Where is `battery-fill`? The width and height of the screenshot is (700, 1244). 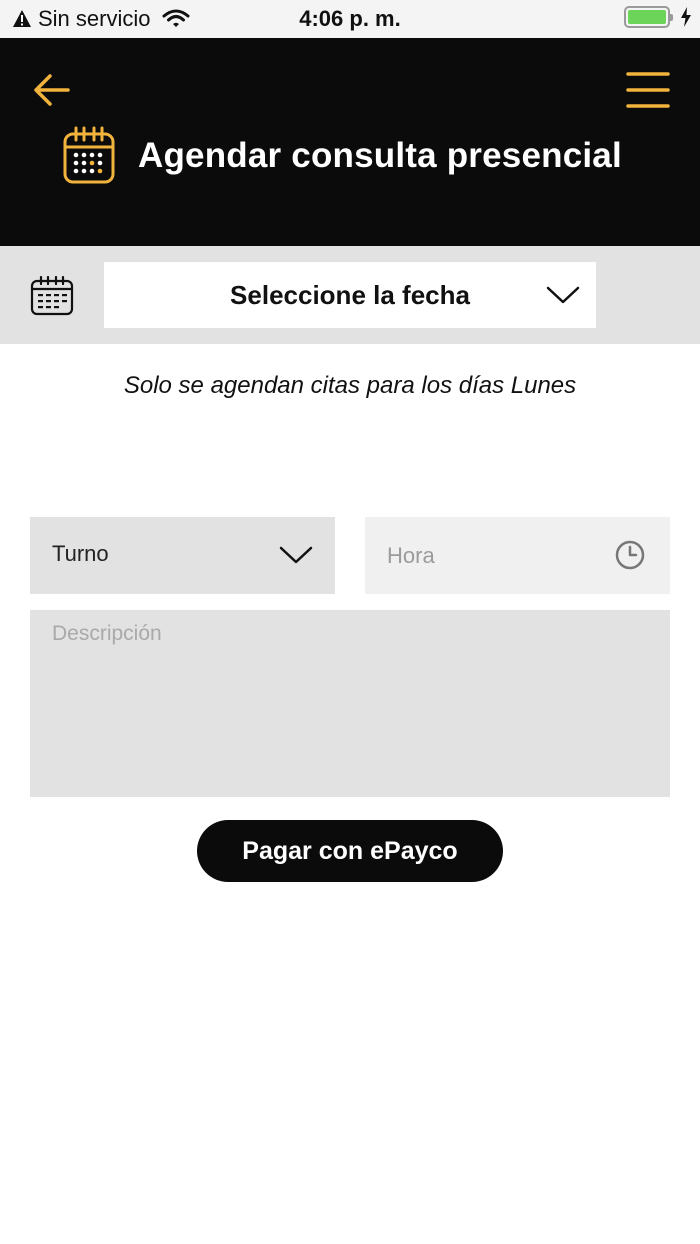 battery-fill is located at coordinates (647, 17).